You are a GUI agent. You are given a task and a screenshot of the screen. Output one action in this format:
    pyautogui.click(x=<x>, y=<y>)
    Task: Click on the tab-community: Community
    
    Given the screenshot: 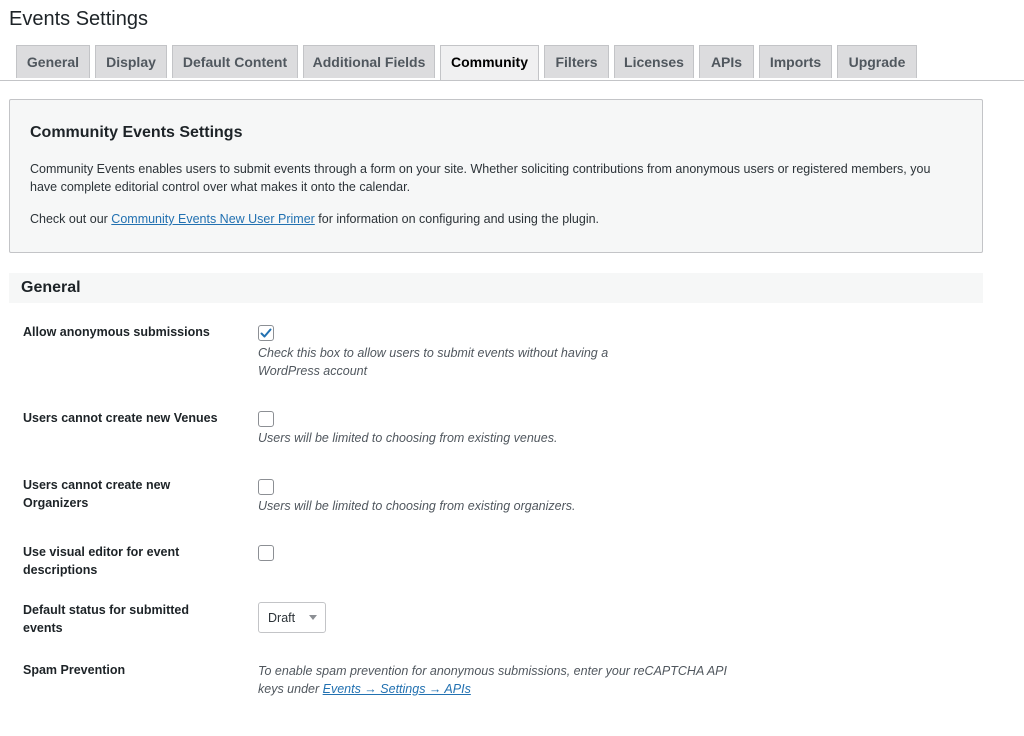 What is the action you would take?
    pyautogui.click(x=489, y=62)
    